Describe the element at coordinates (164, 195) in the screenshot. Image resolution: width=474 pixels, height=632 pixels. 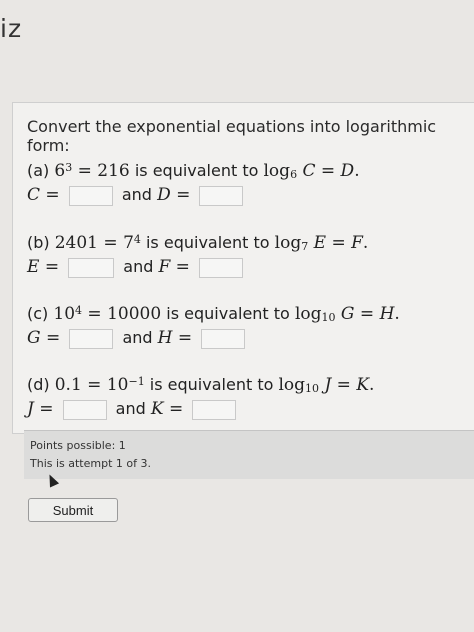
I see `answer-label-2: D` at that location.